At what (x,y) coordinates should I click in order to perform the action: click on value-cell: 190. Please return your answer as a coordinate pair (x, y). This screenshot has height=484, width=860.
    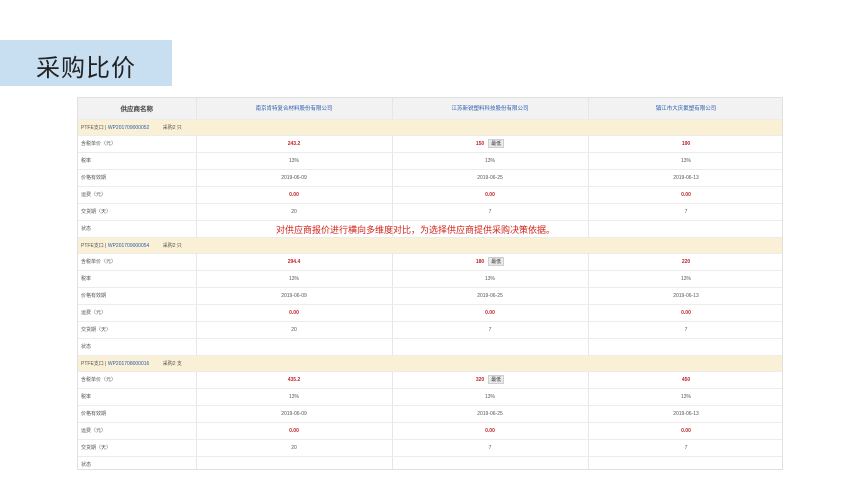
    Looking at the image, I should click on (685, 144).